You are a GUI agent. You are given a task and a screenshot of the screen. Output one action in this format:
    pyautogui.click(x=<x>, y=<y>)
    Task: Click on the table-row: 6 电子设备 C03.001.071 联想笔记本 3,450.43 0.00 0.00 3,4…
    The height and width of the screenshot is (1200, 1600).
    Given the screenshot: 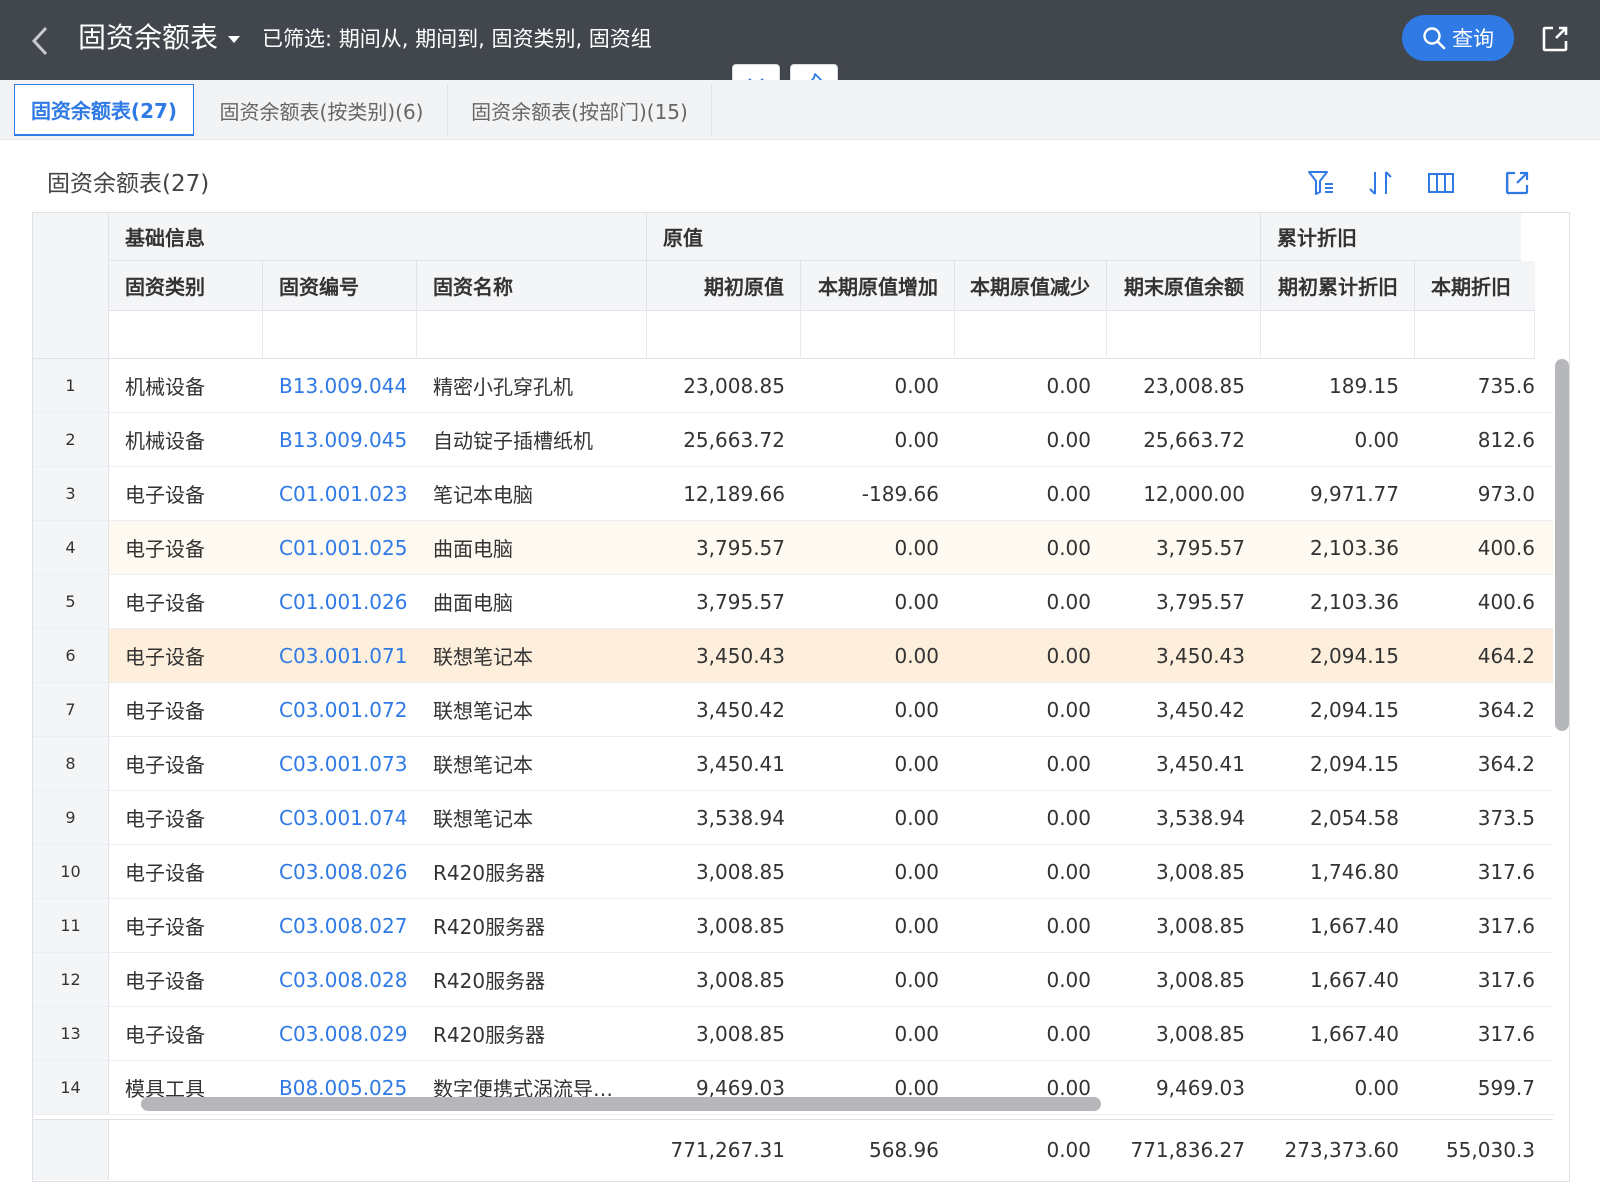 What is the action you would take?
    pyautogui.click(x=793, y=656)
    